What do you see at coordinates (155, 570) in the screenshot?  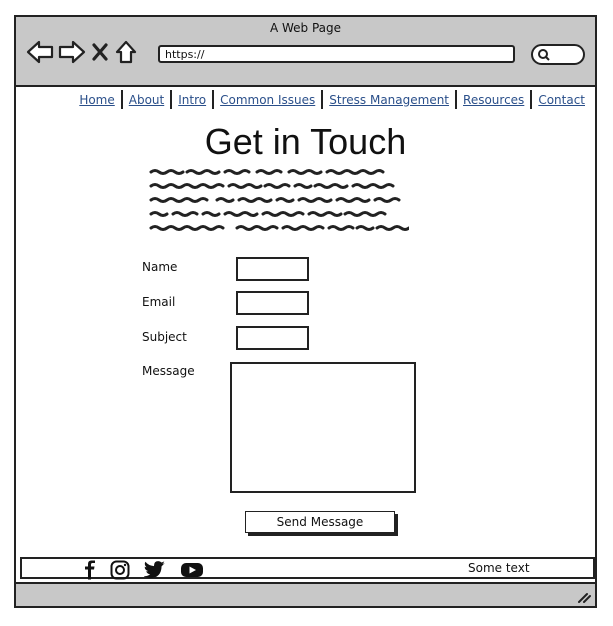 I see `twitter-icon` at bounding box center [155, 570].